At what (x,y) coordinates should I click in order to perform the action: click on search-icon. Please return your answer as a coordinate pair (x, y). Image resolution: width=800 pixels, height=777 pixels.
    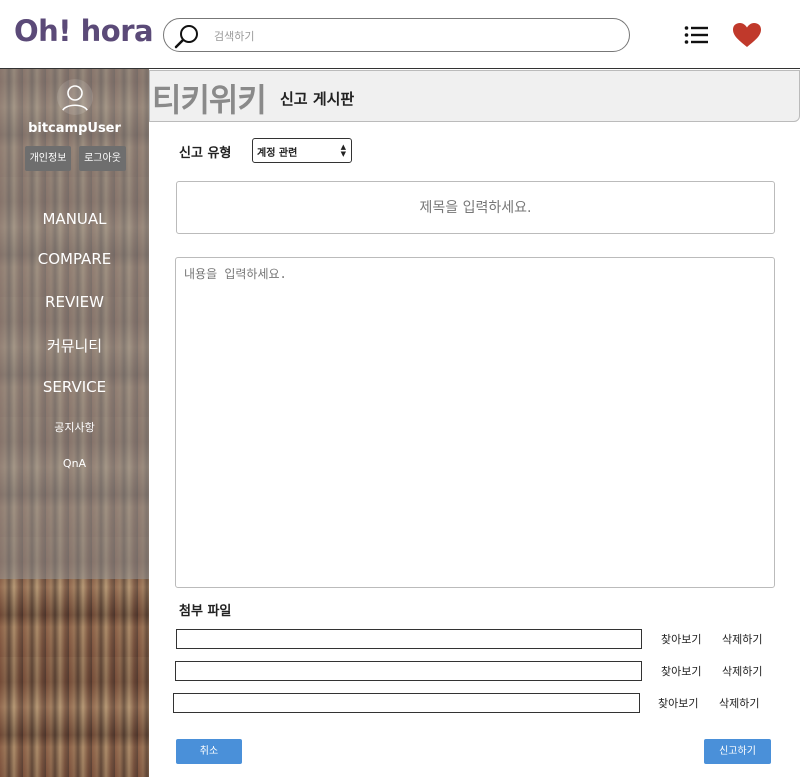
    Looking at the image, I should click on (187, 36).